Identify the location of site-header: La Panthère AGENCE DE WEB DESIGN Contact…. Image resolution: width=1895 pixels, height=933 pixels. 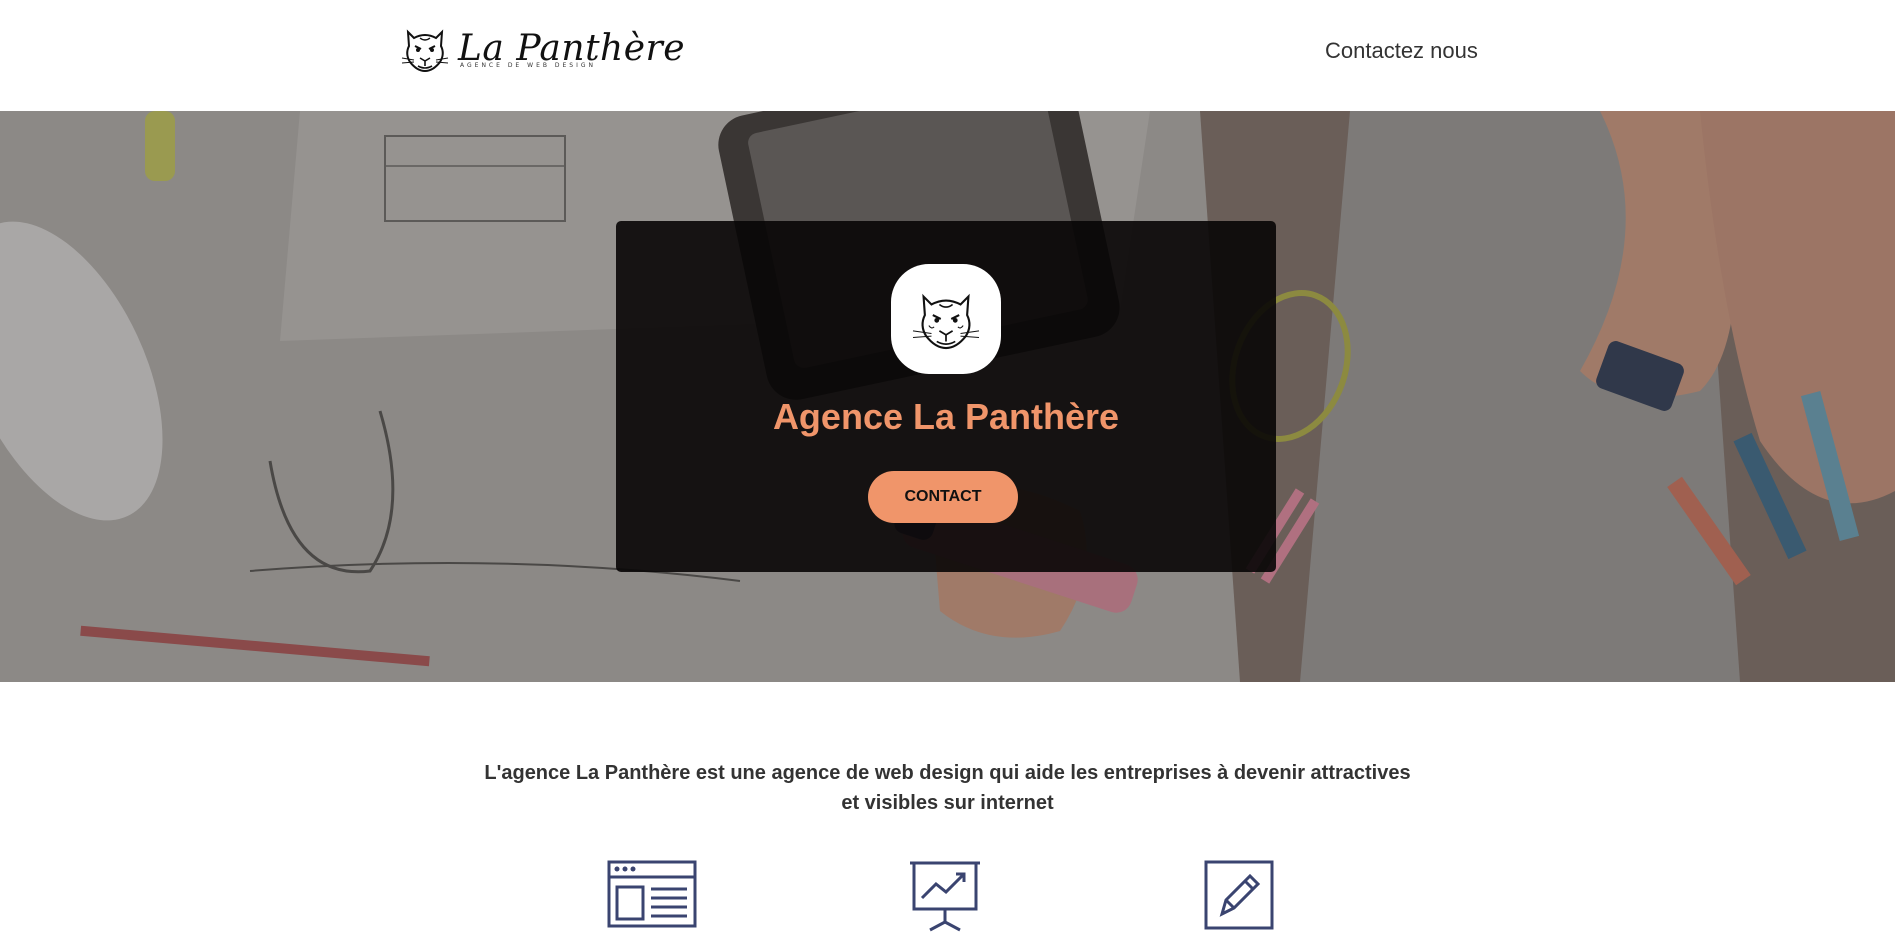
(947, 55).